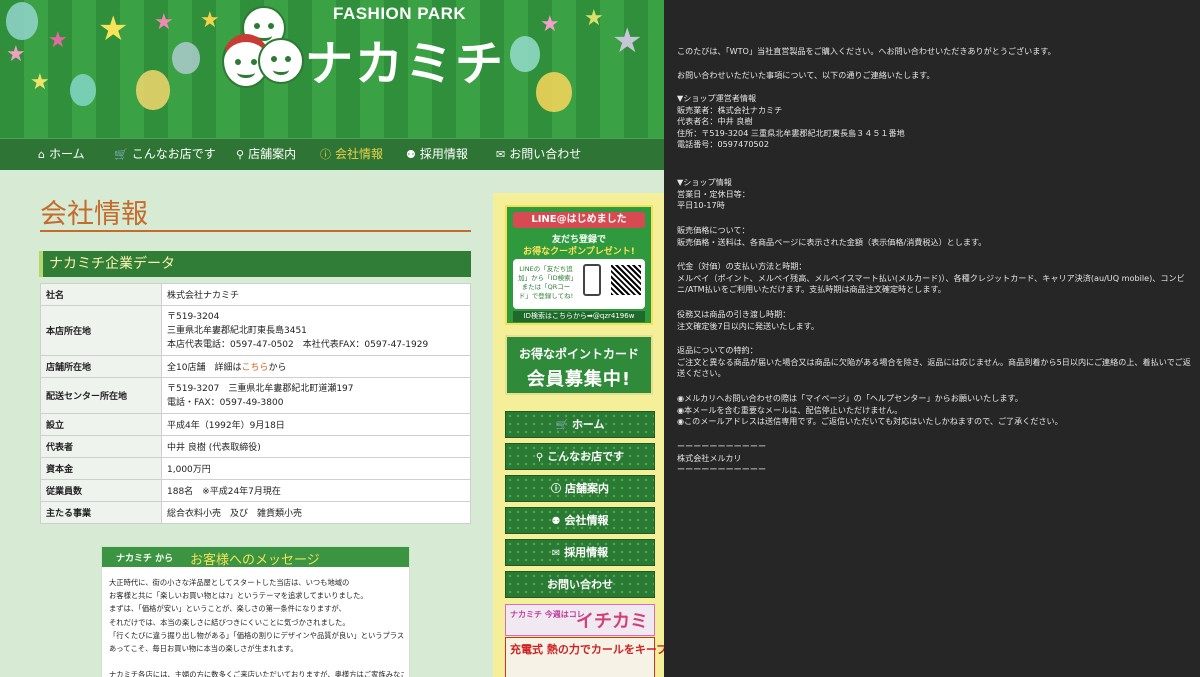  I want to click on table-value: 全10店舗 詳細はこちらから, so click(316, 366).